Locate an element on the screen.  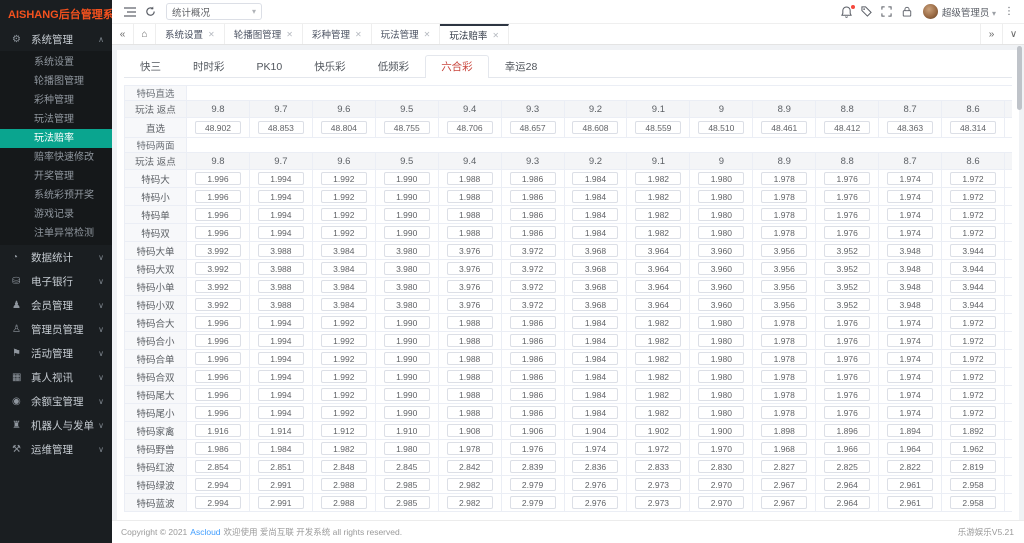
sidebar-group: ⚑ 活动管理 ∨ is located at coordinates (56, 353).